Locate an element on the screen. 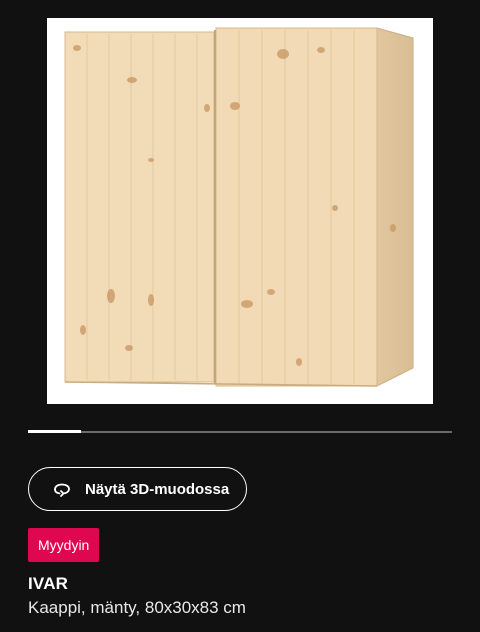 The height and width of the screenshot is (632, 480). bestseller-badge: Myydyin is located at coordinates (64, 545).